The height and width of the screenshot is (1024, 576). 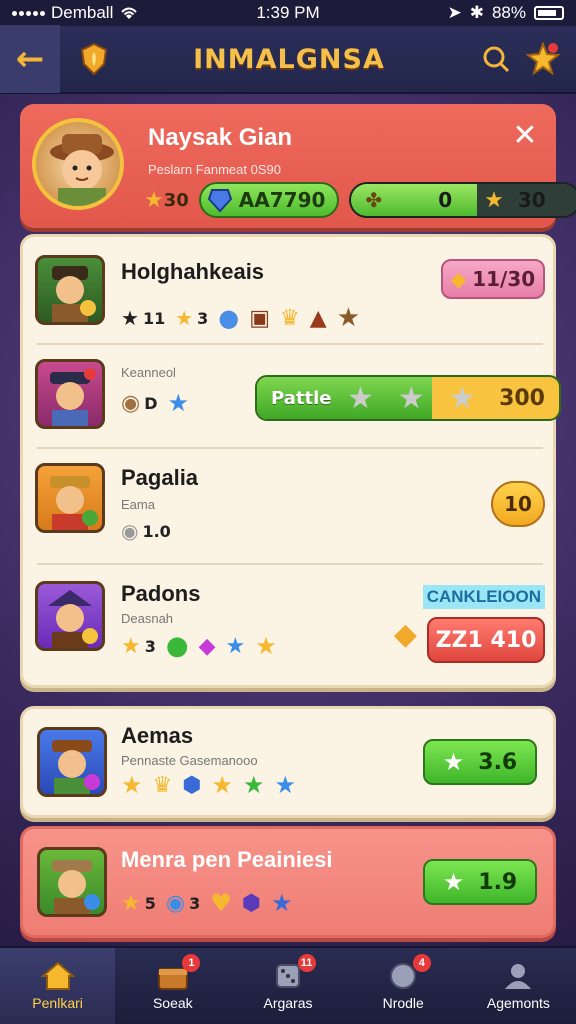 What do you see at coordinates (191, 963) in the screenshot?
I see `notification-badge: 1` at bounding box center [191, 963].